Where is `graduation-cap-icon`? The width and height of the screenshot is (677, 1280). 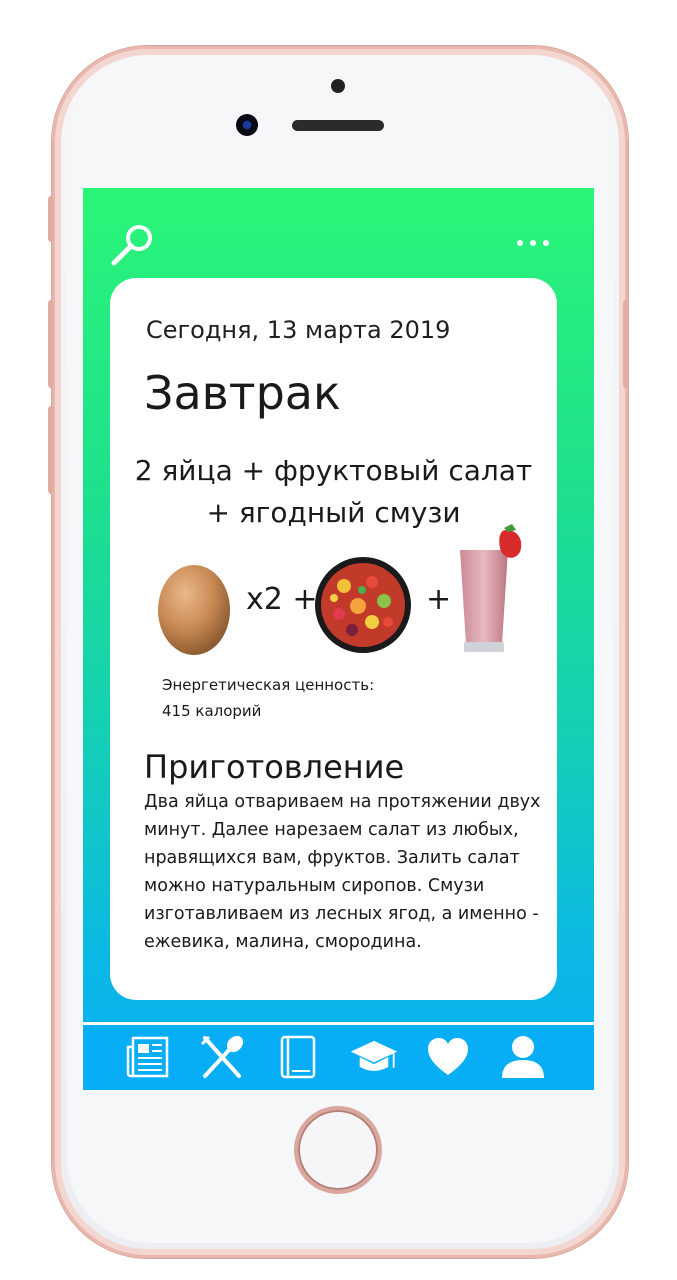
graduation-cap-icon is located at coordinates (374, 1055).